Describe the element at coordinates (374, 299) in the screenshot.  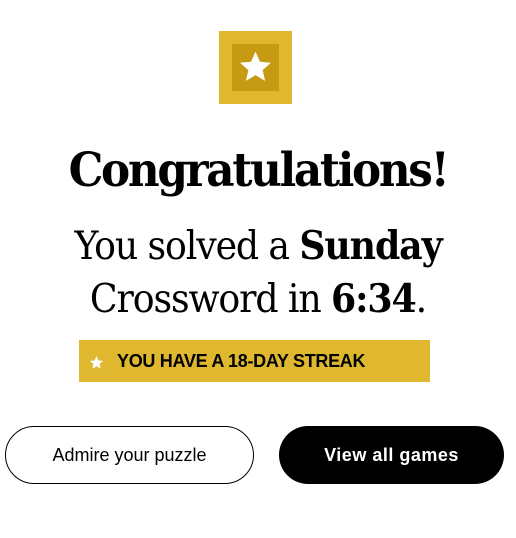
I see `solve-time: 6:34` at that location.